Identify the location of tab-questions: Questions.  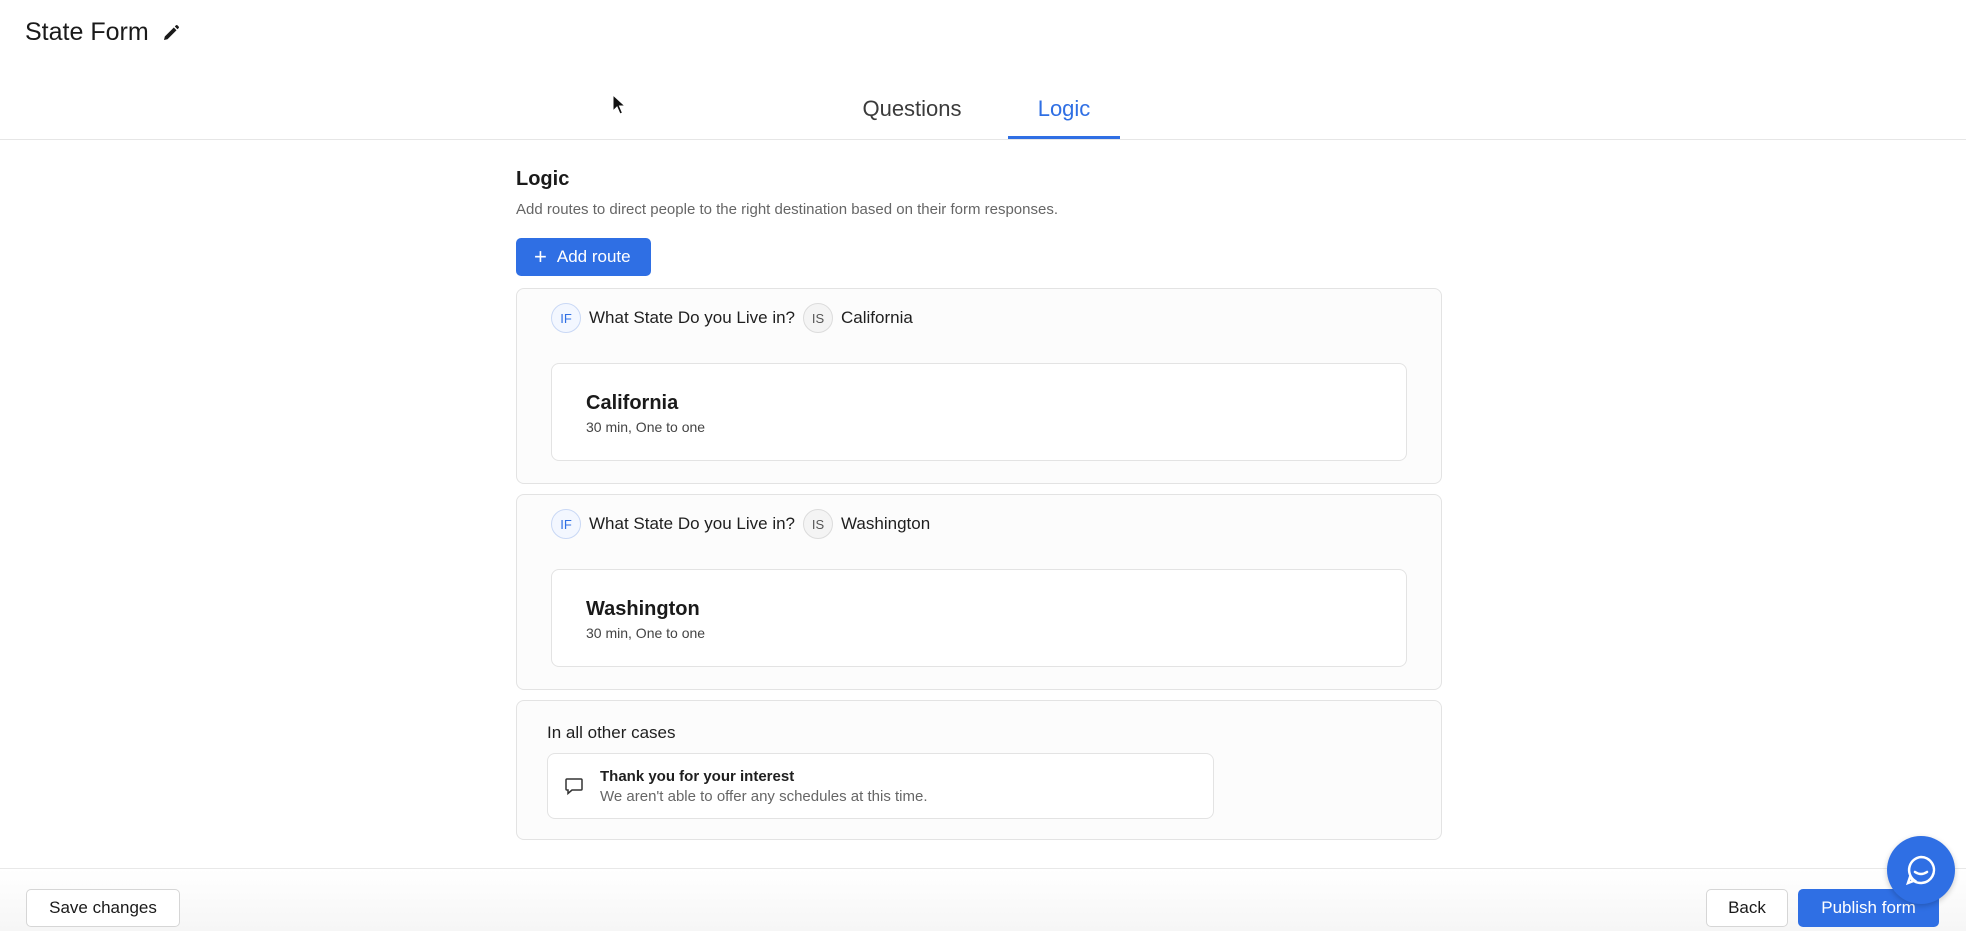
(912, 117).